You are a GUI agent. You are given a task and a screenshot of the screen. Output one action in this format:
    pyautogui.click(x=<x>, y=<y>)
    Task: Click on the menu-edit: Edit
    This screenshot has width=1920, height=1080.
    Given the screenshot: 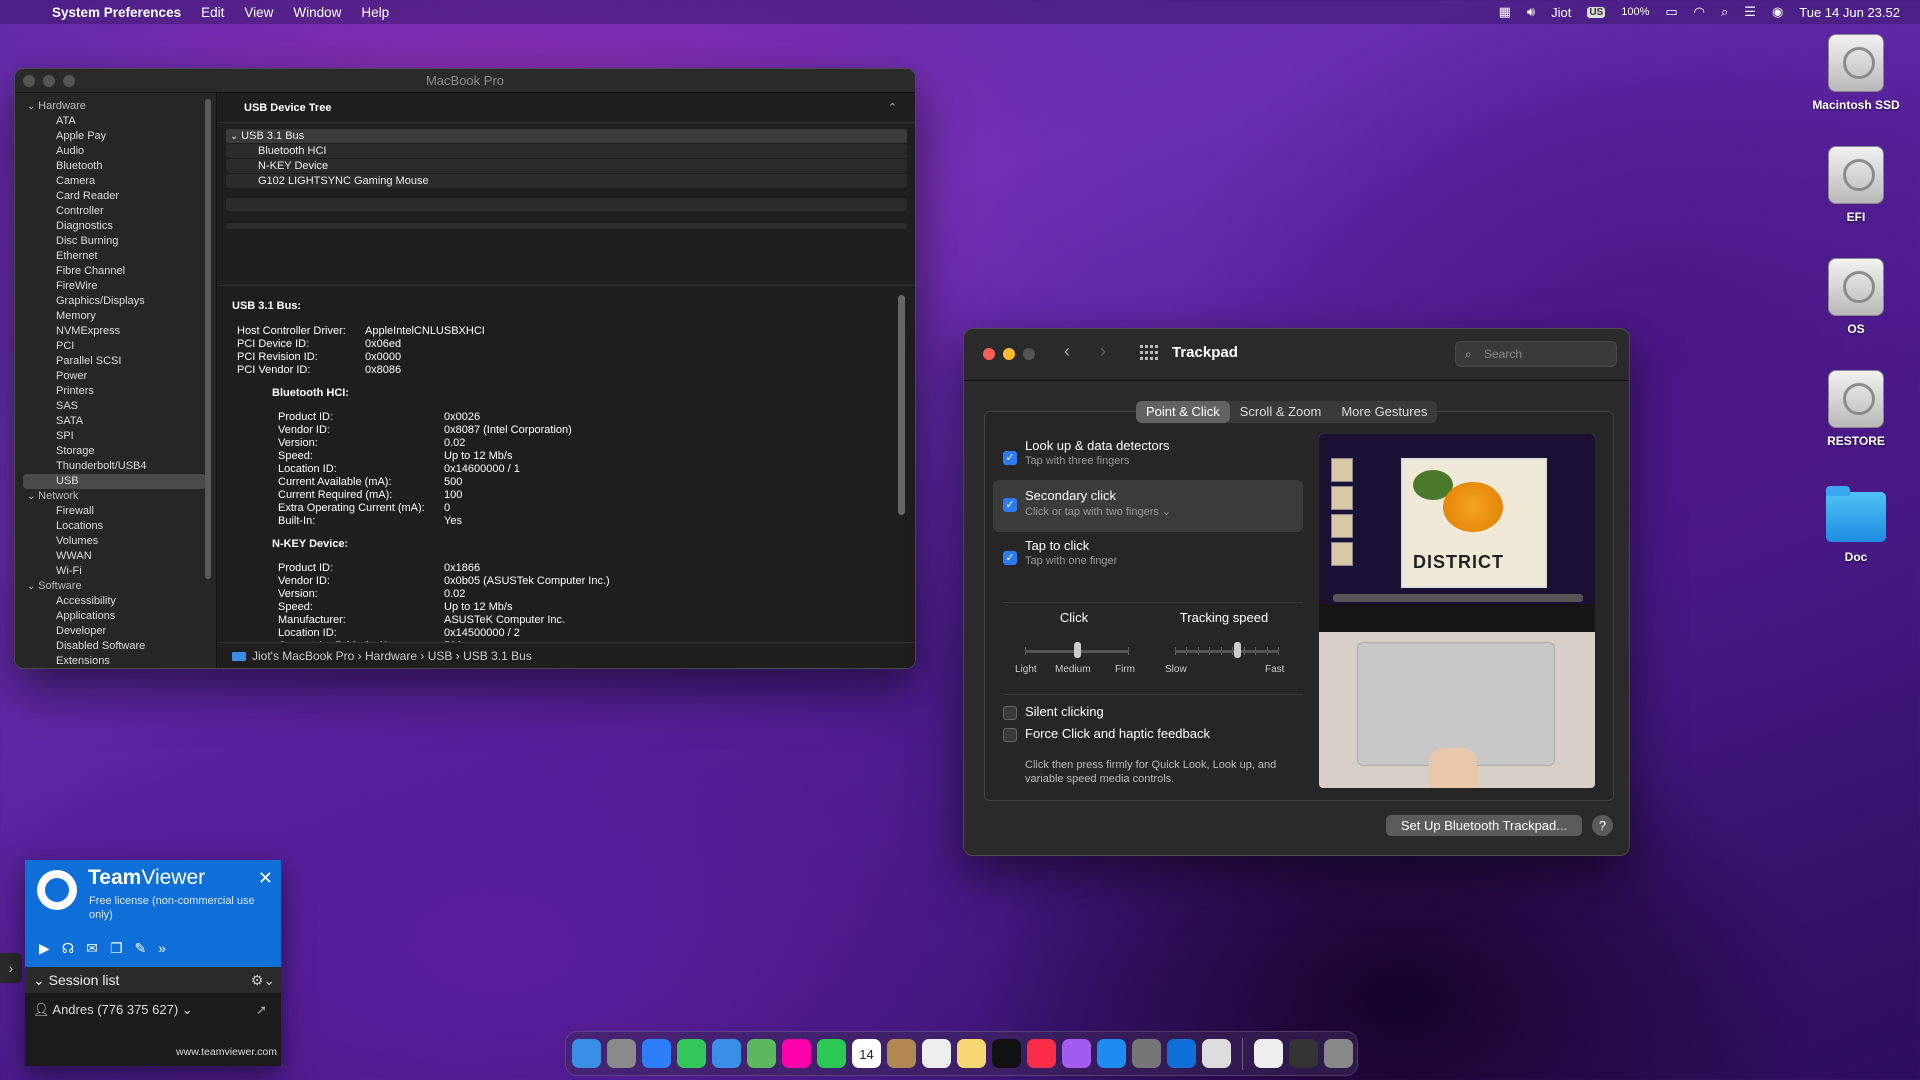 What is the action you would take?
    pyautogui.click(x=212, y=12)
    